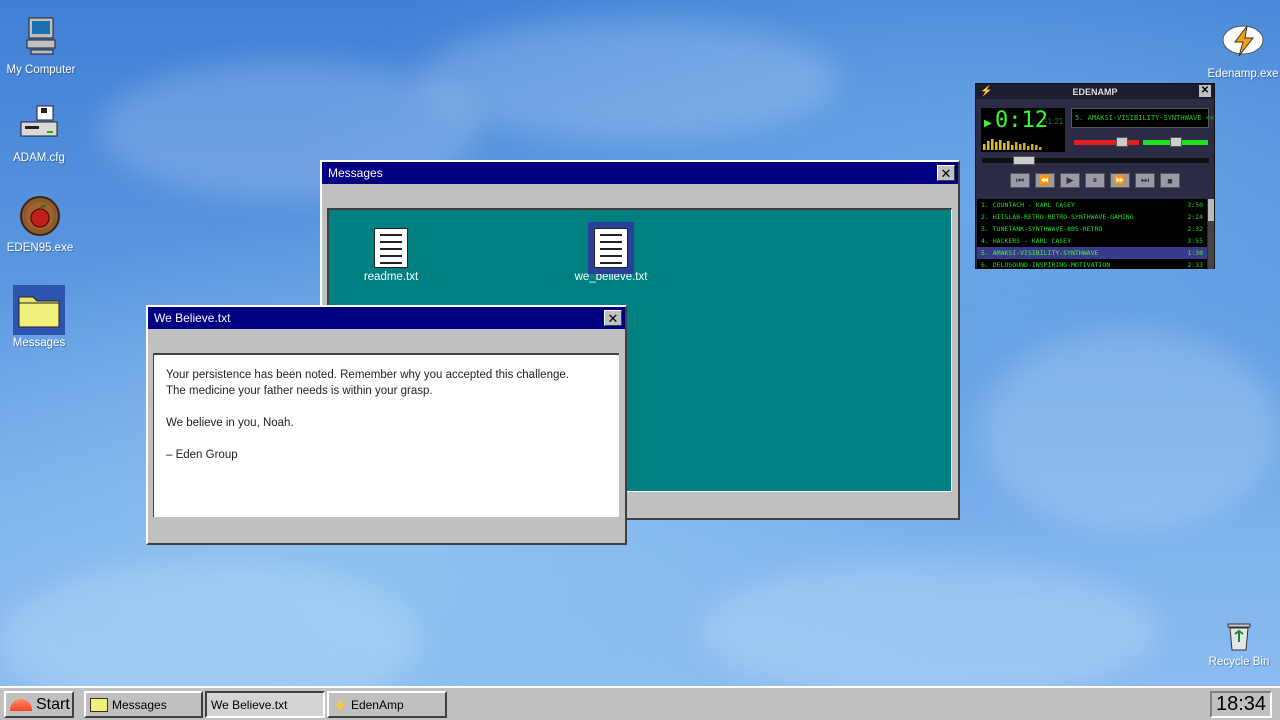 The image size is (1280, 720). What do you see at coordinates (1095, 180) in the screenshot?
I see `pause-button: ⏸` at bounding box center [1095, 180].